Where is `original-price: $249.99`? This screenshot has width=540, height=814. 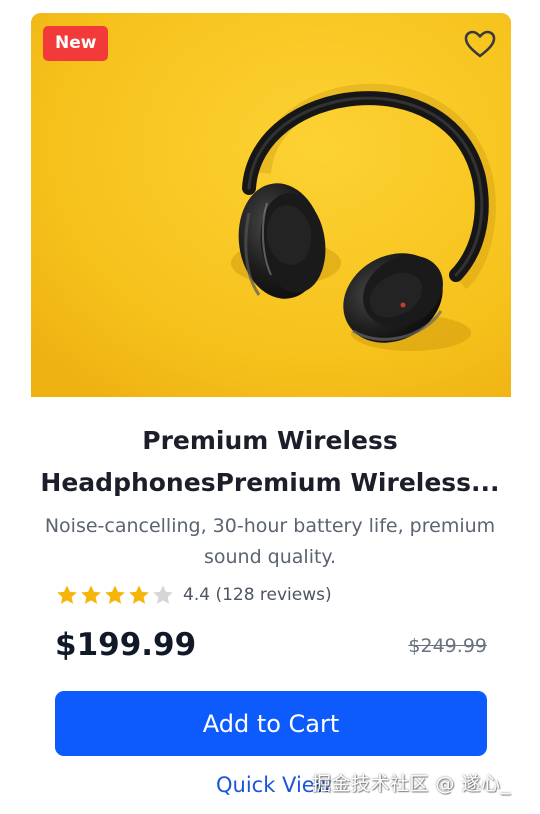
original-price: $249.99 is located at coordinates (447, 646).